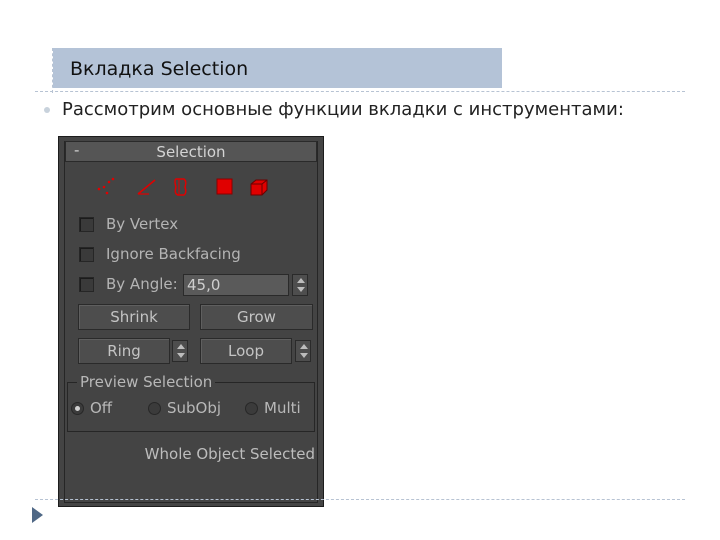 This screenshot has width=720, height=540. Describe the element at coordinates (142, 284) in the screenshot. I see `by-angle-label: By Angle:` at that location.